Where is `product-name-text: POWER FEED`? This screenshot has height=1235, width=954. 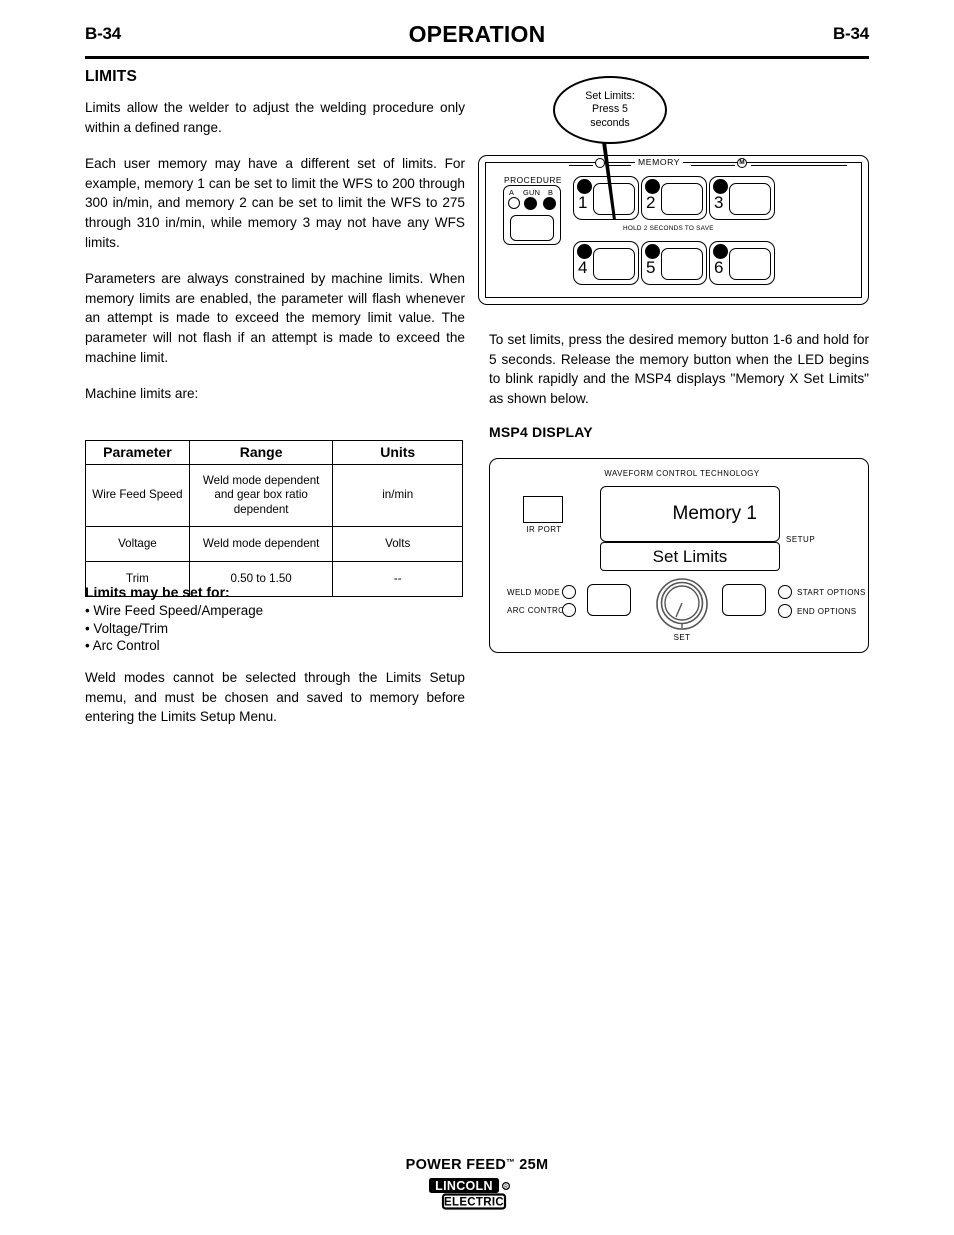 product-name-text: POWER FEED is located at coordinates (456, 1165).